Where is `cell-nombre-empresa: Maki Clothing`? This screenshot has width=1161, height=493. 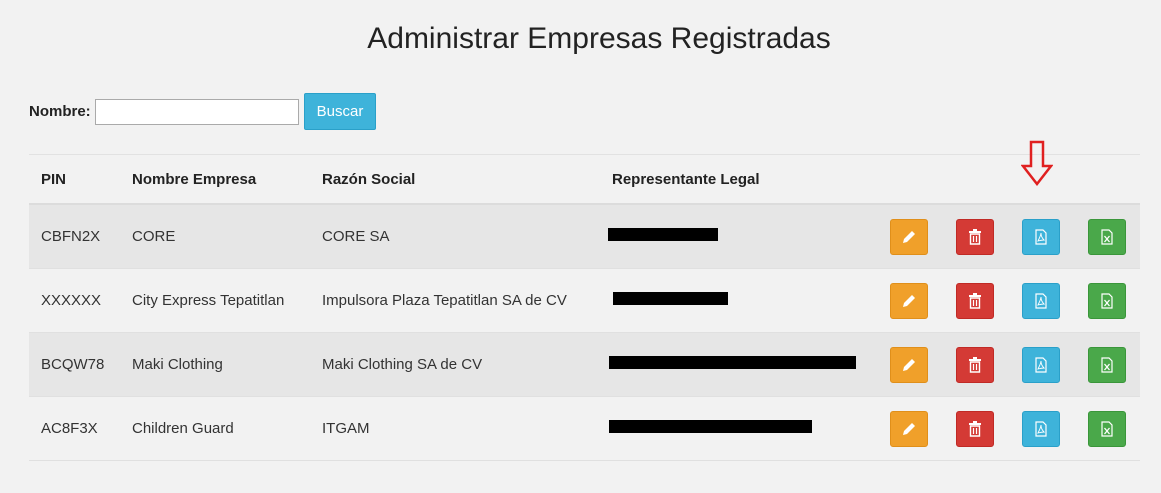
cell-nombre-empresa: Maki Clothing is located at coordinates (177, 364).